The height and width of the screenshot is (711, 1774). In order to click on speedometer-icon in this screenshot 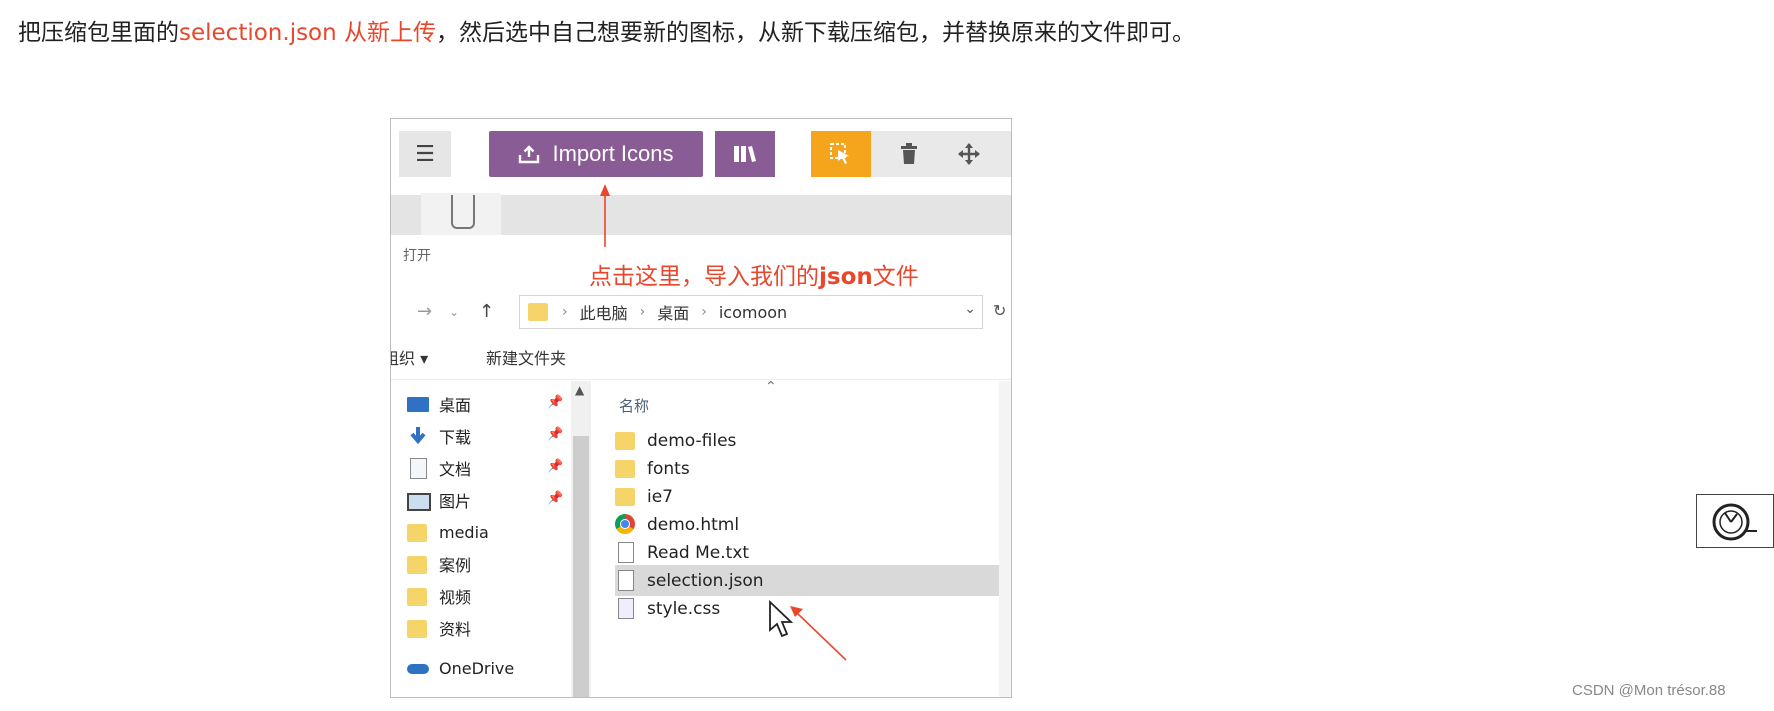, I will do `click(1734, 522)`.